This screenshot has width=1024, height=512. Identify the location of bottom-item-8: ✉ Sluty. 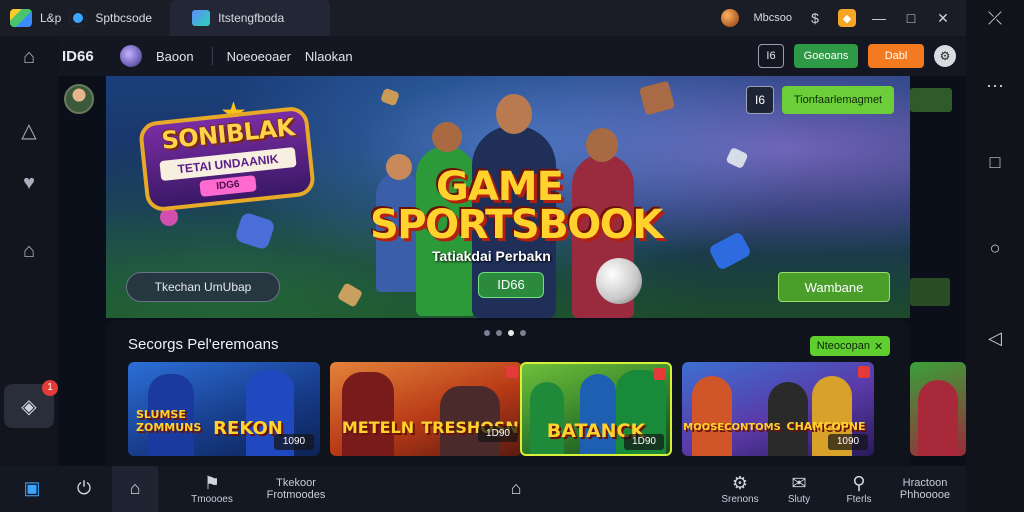
(799, 489).